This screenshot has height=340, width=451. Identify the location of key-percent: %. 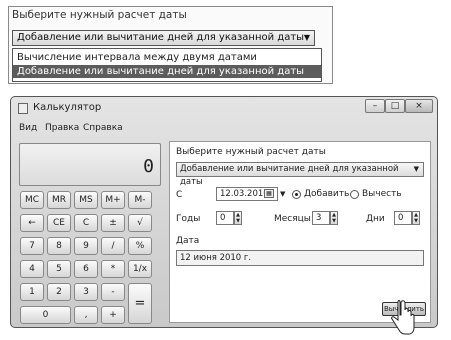
(140, 246).